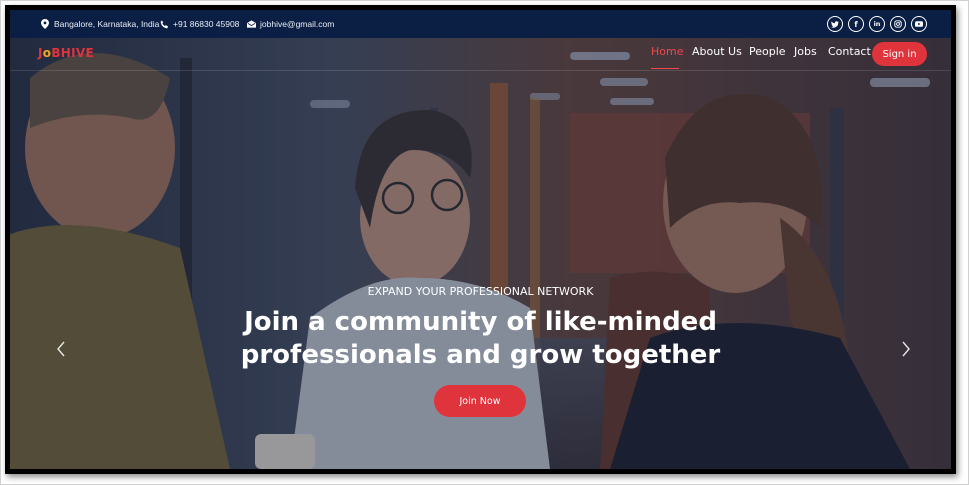  I want to click on chevron-right-icon, so click(907, 349).